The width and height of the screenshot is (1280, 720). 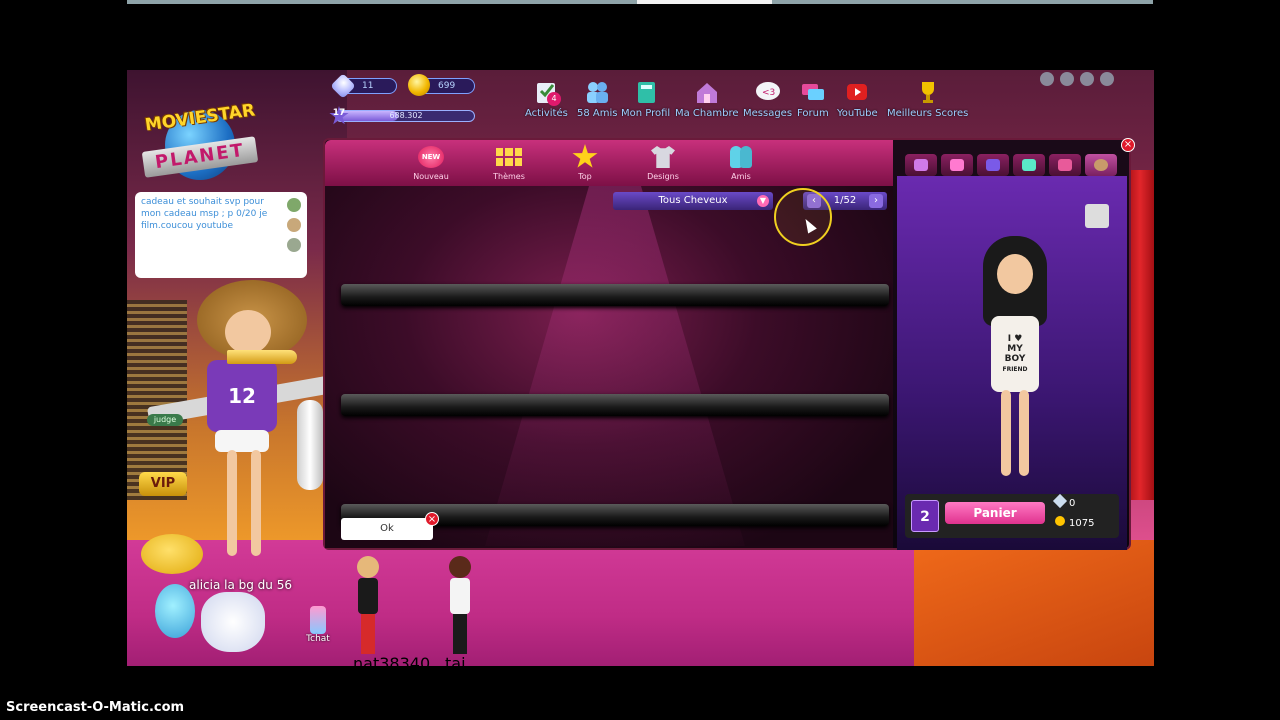 I want to click on diamonds-counter: 11, so click(x=363, y=86).